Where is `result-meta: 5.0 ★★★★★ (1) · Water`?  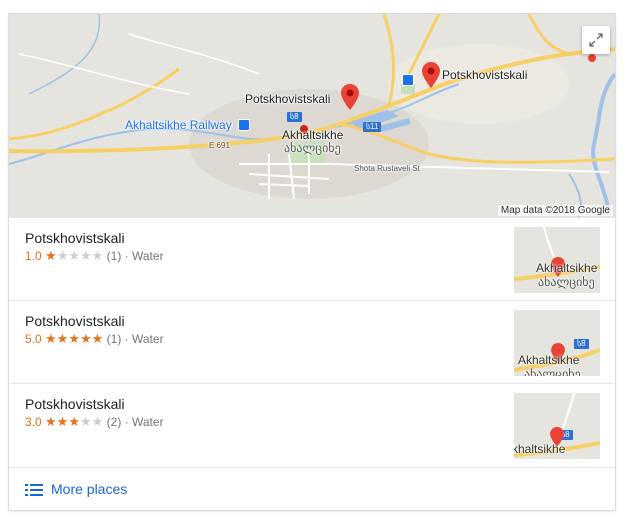 result-meta: 5.0 ★★★★★ (1) · Water is located at coordinates (94, 339).